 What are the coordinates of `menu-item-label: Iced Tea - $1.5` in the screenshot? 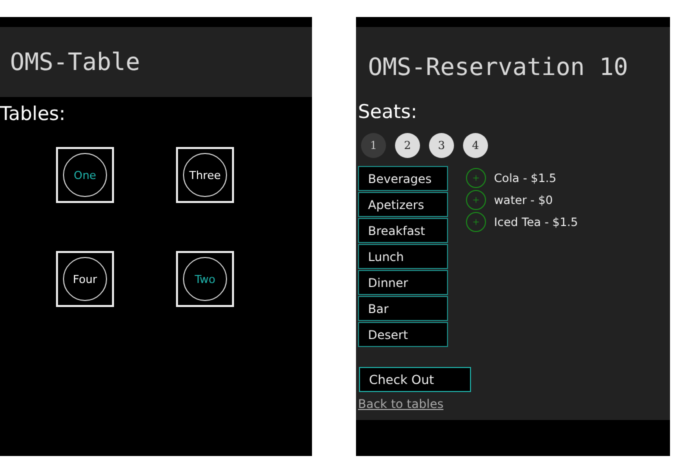 It's located at (536, 222).